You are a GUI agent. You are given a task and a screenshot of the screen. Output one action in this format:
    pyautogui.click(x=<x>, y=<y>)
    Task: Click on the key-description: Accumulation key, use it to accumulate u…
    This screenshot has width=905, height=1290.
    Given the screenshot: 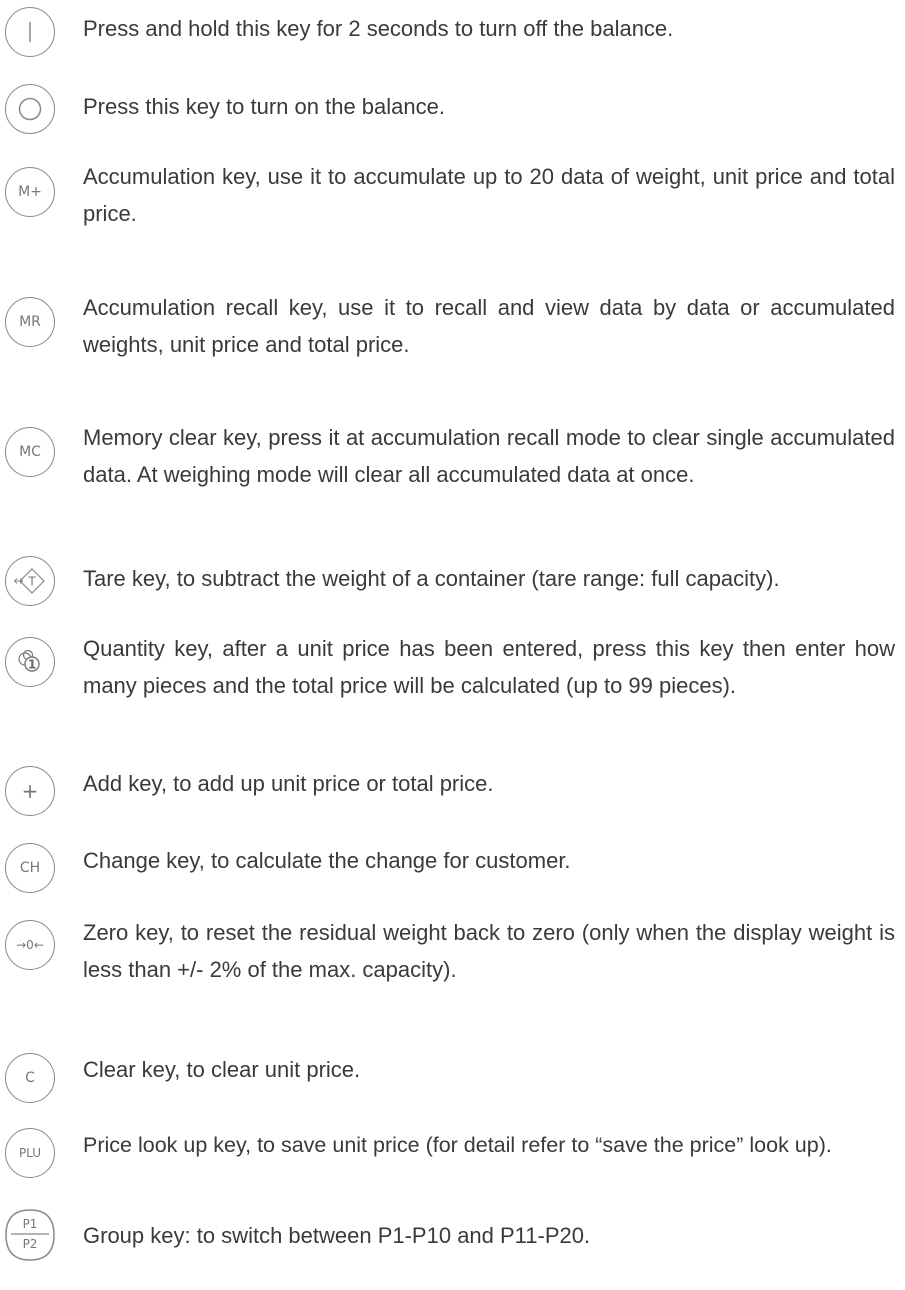 What is the action you would take?
    pyautogui.click(x=489, y=195)
    